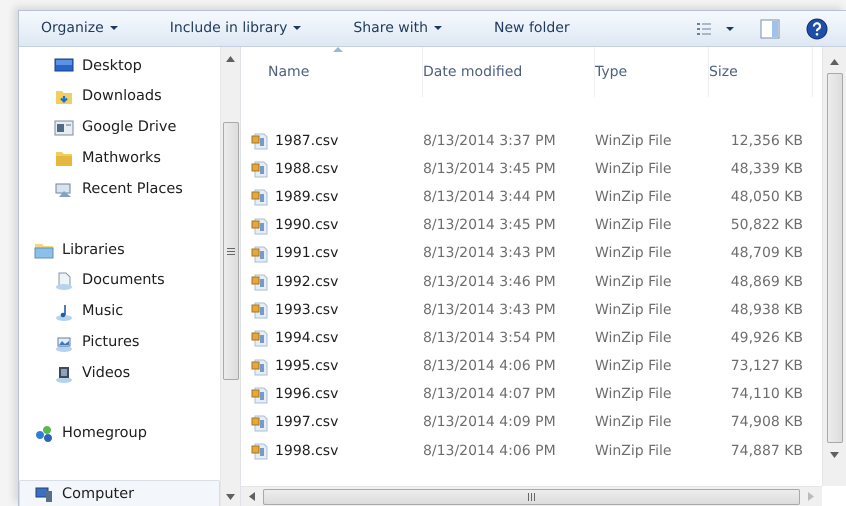  What do you see at coordinates (306, 226) in the screenshot?
I see `file-name-text: 1990.csv` at bounding box center [306, 226].